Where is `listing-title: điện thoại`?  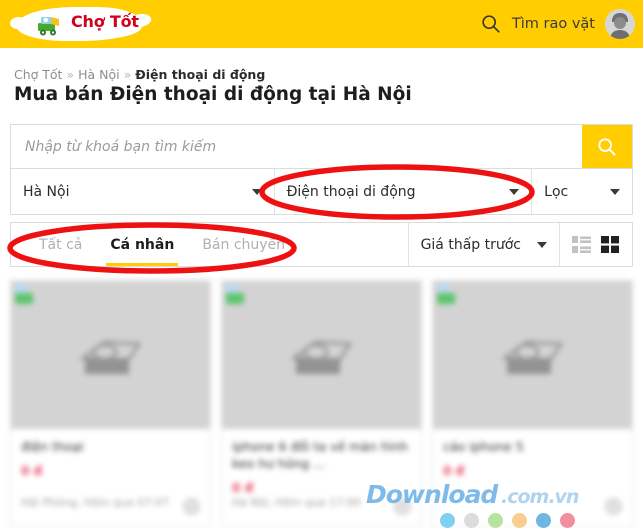 listing-title: điện thoại is located at coordinates (52, 446).